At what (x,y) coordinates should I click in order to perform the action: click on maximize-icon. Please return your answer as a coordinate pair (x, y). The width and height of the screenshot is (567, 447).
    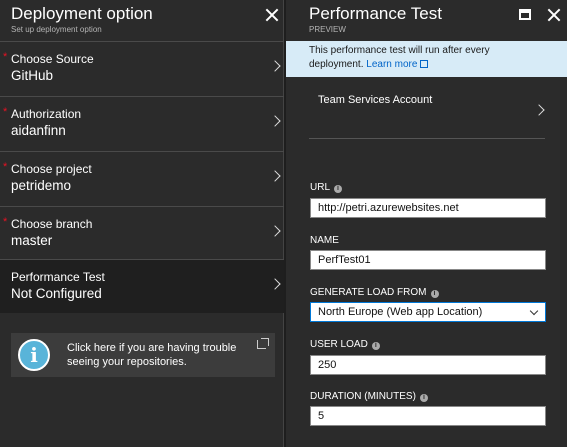
    Looking at the image, I should click on (525, 14).